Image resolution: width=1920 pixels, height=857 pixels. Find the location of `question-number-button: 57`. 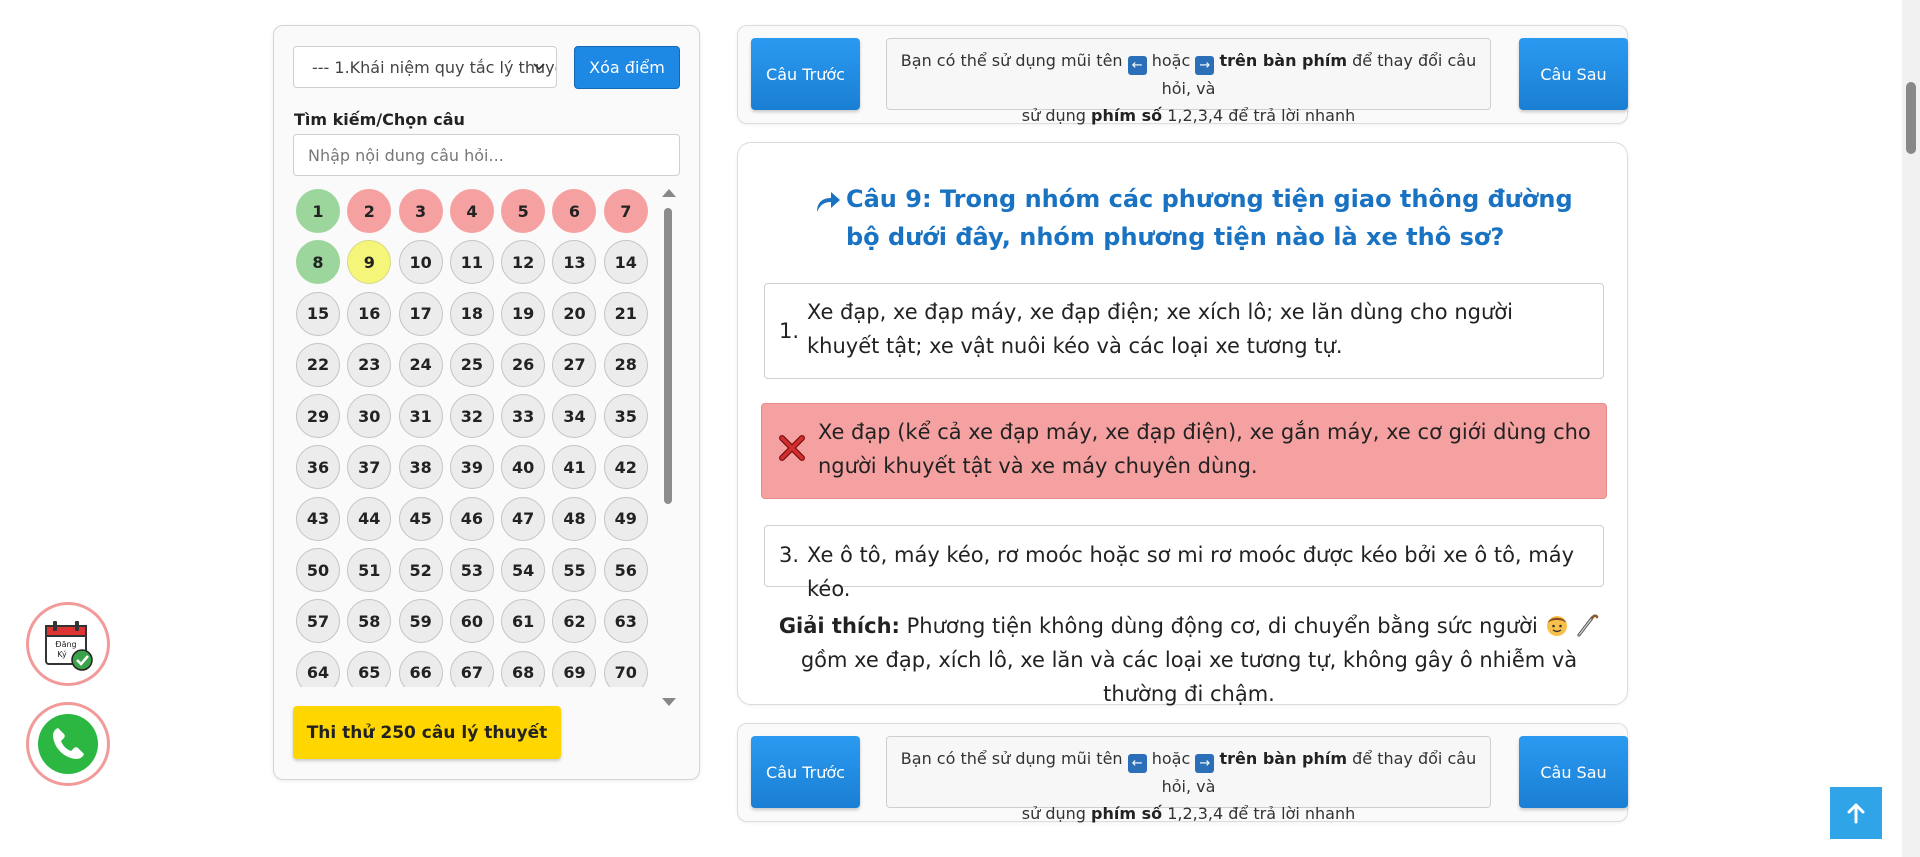

question-number-button: 57 is located at coordinates (318, 621).